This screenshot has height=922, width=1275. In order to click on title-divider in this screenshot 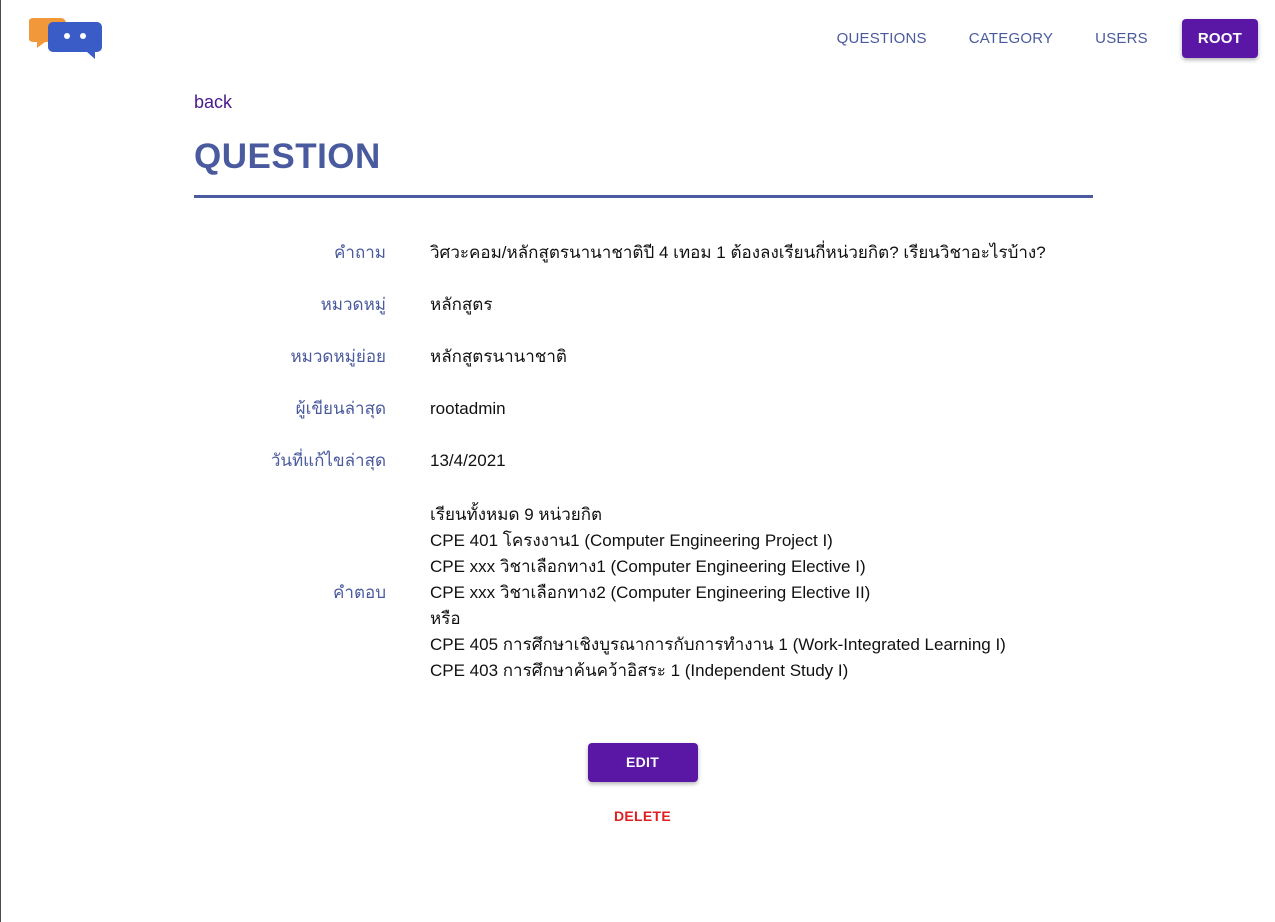, I will do `click(643, 196)`.